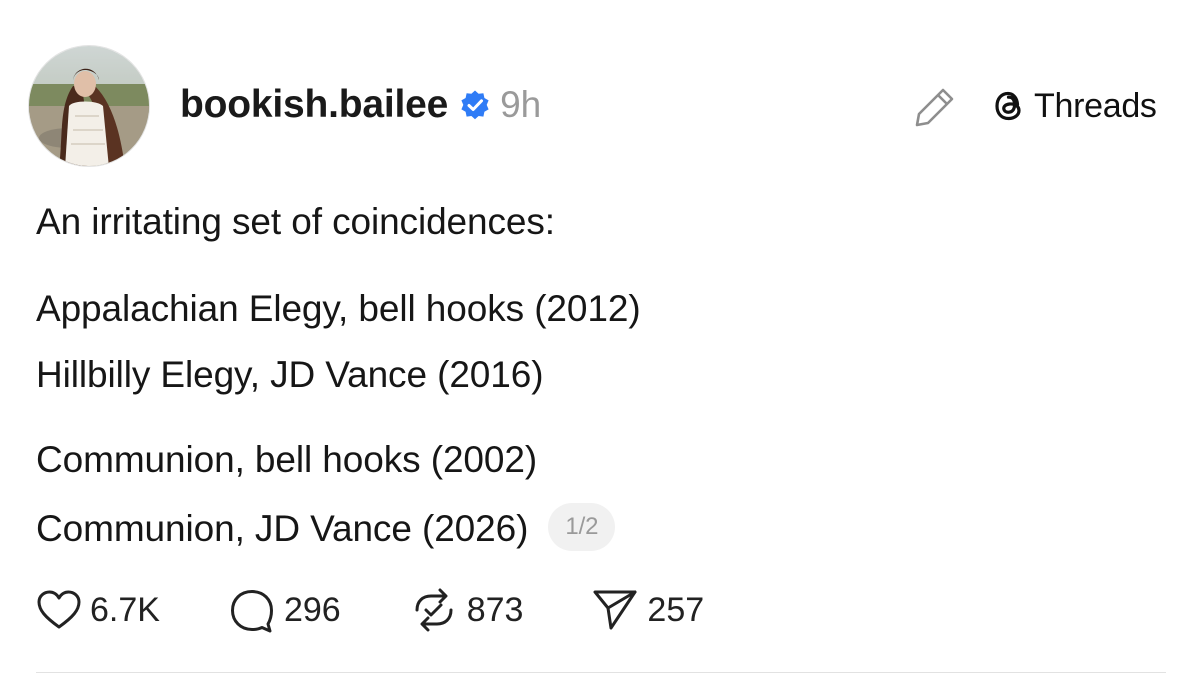  What do you see at coordinates (1095, 105) in the screenshot?
I see `threads-wordmark: Threads` at bounding box center [1095, 105].